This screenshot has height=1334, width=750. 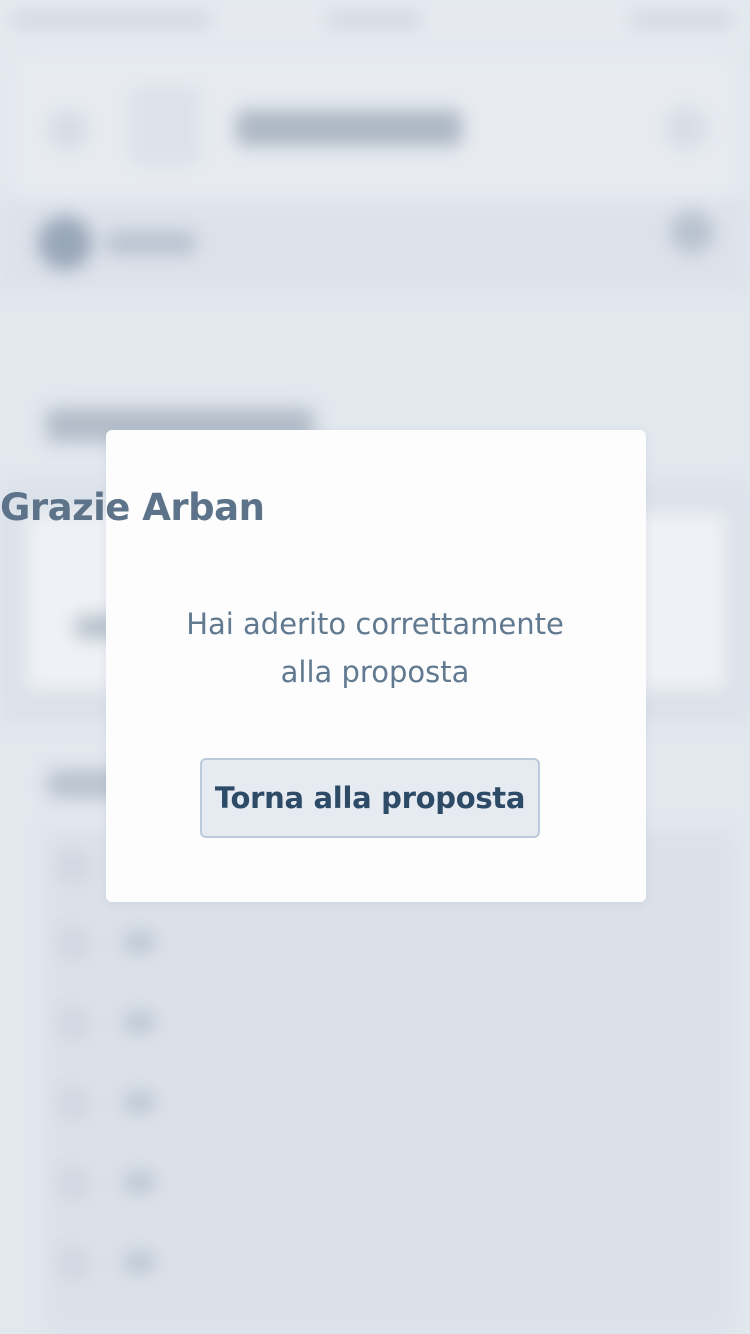 I want to click on avatar, so click(x=65, y=243).